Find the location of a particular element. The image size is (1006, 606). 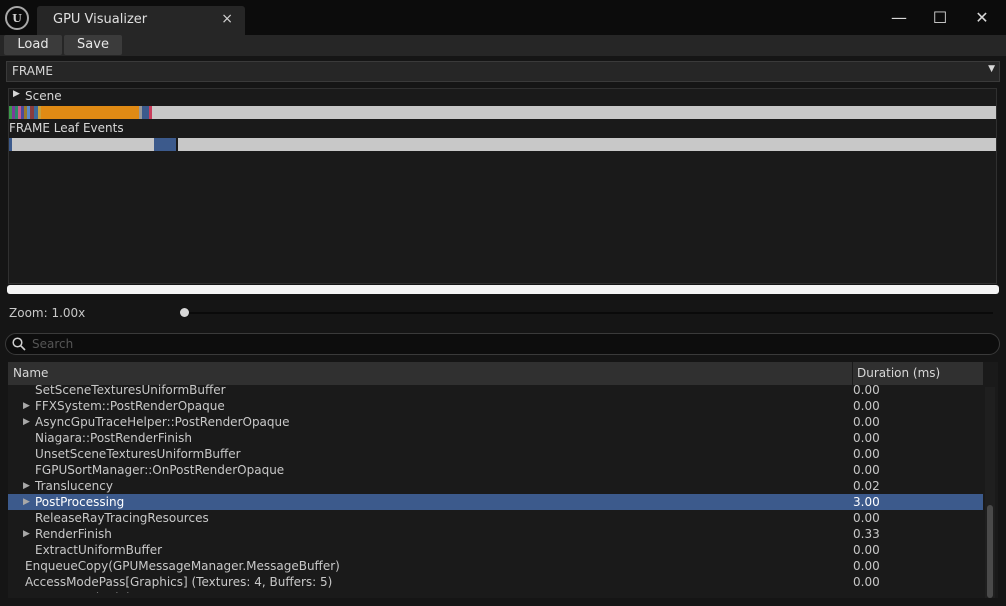

event-name: ReleaseRayTracingResources is located at coordinates (122, 518).